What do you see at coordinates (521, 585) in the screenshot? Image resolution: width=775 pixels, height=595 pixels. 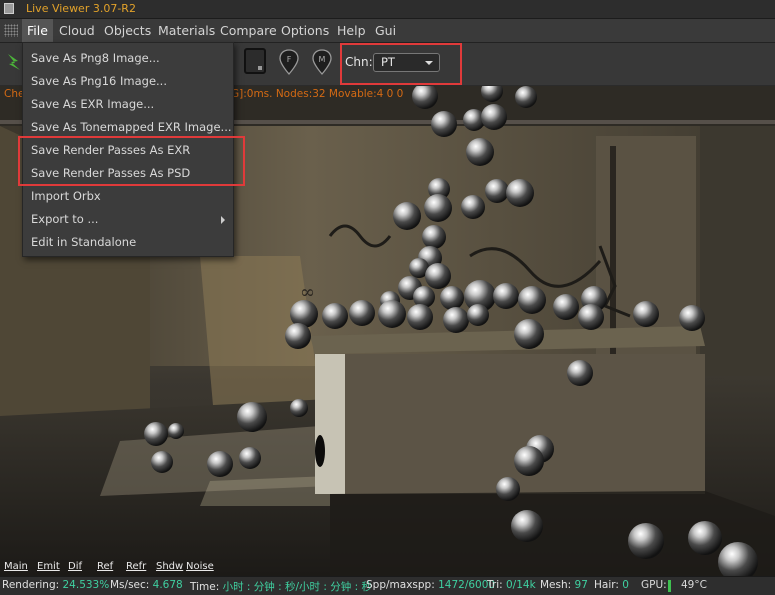 I see `status-tri-value: 0/14k` at bounding box center [521, 585].